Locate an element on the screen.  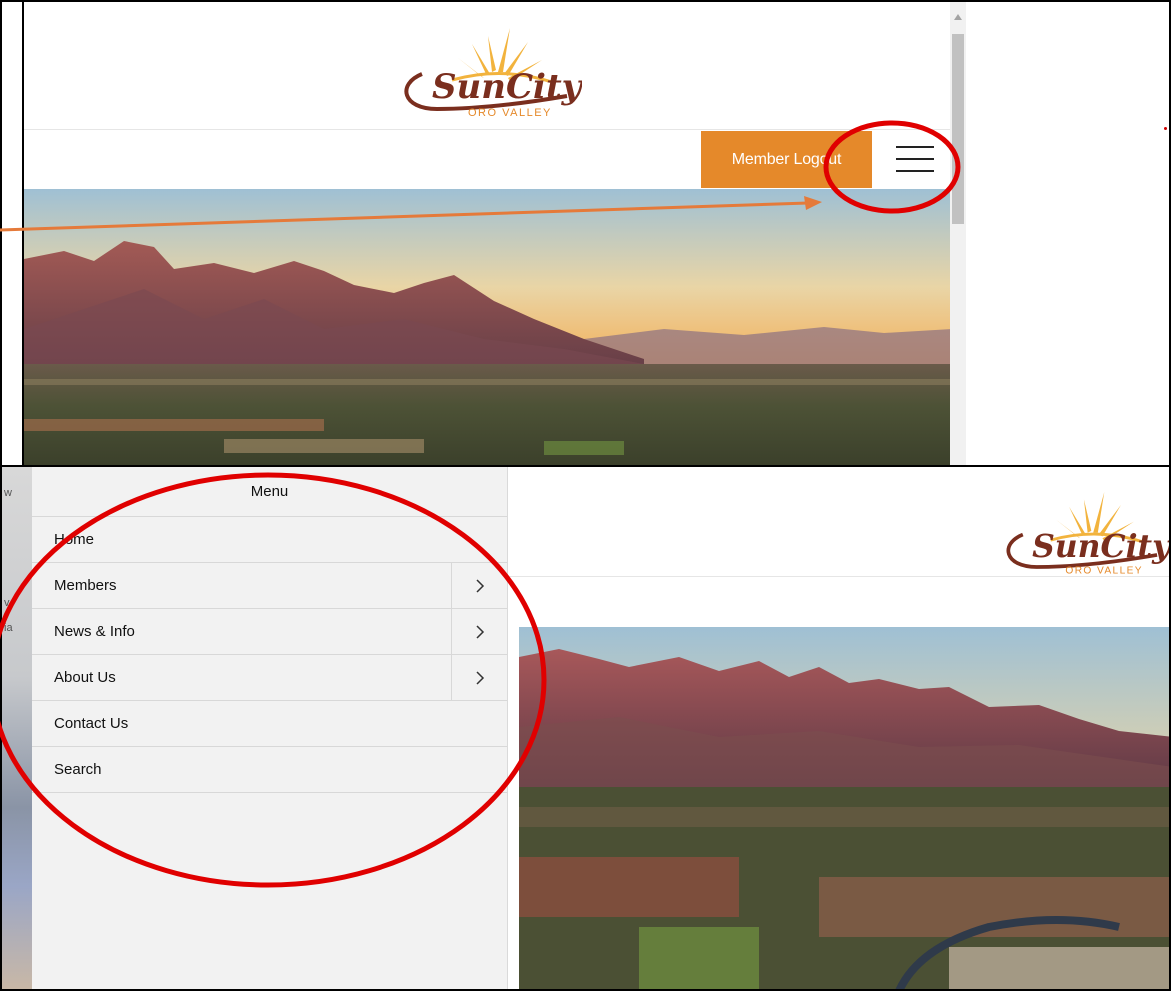
menu-item-label: Contact Us is located at coordinates (91, 723).